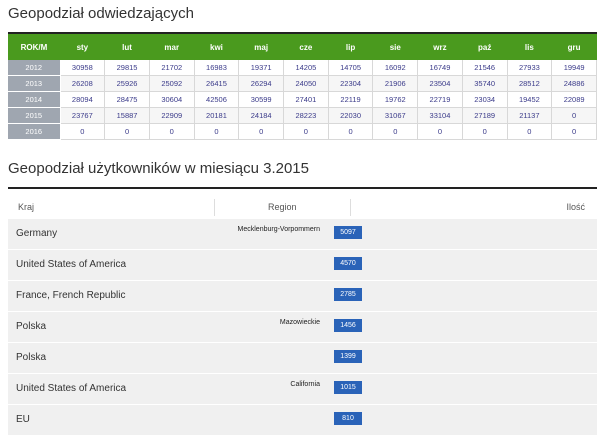 Image resolution: width=604 pixels, height=438 pixels. What do you see at coordinates (306, 83) in the screenshot?
I see `visits-value-cell: 24050` at bounding box center [306, 83].